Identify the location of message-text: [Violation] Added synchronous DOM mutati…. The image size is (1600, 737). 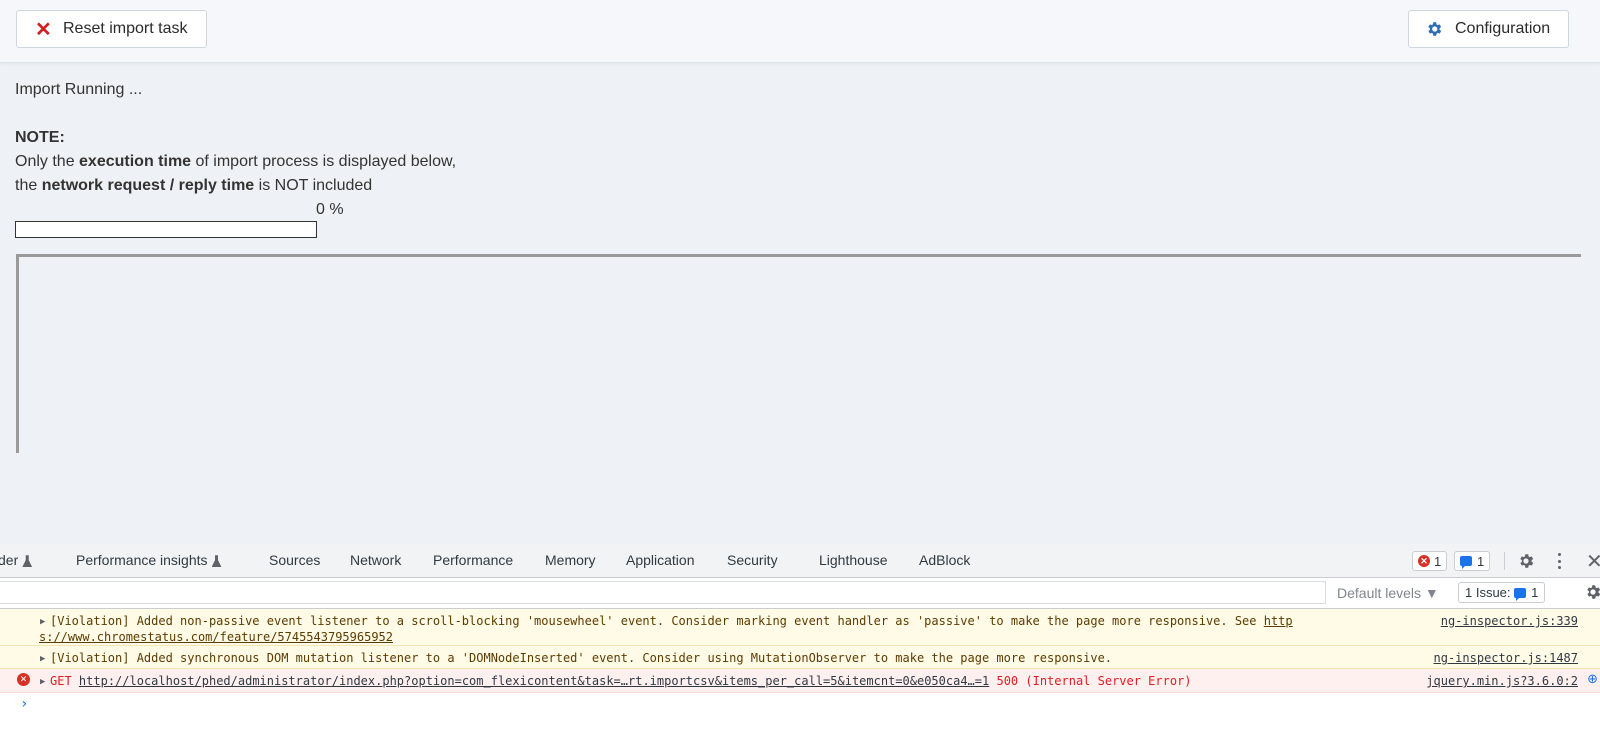
(581, 658).